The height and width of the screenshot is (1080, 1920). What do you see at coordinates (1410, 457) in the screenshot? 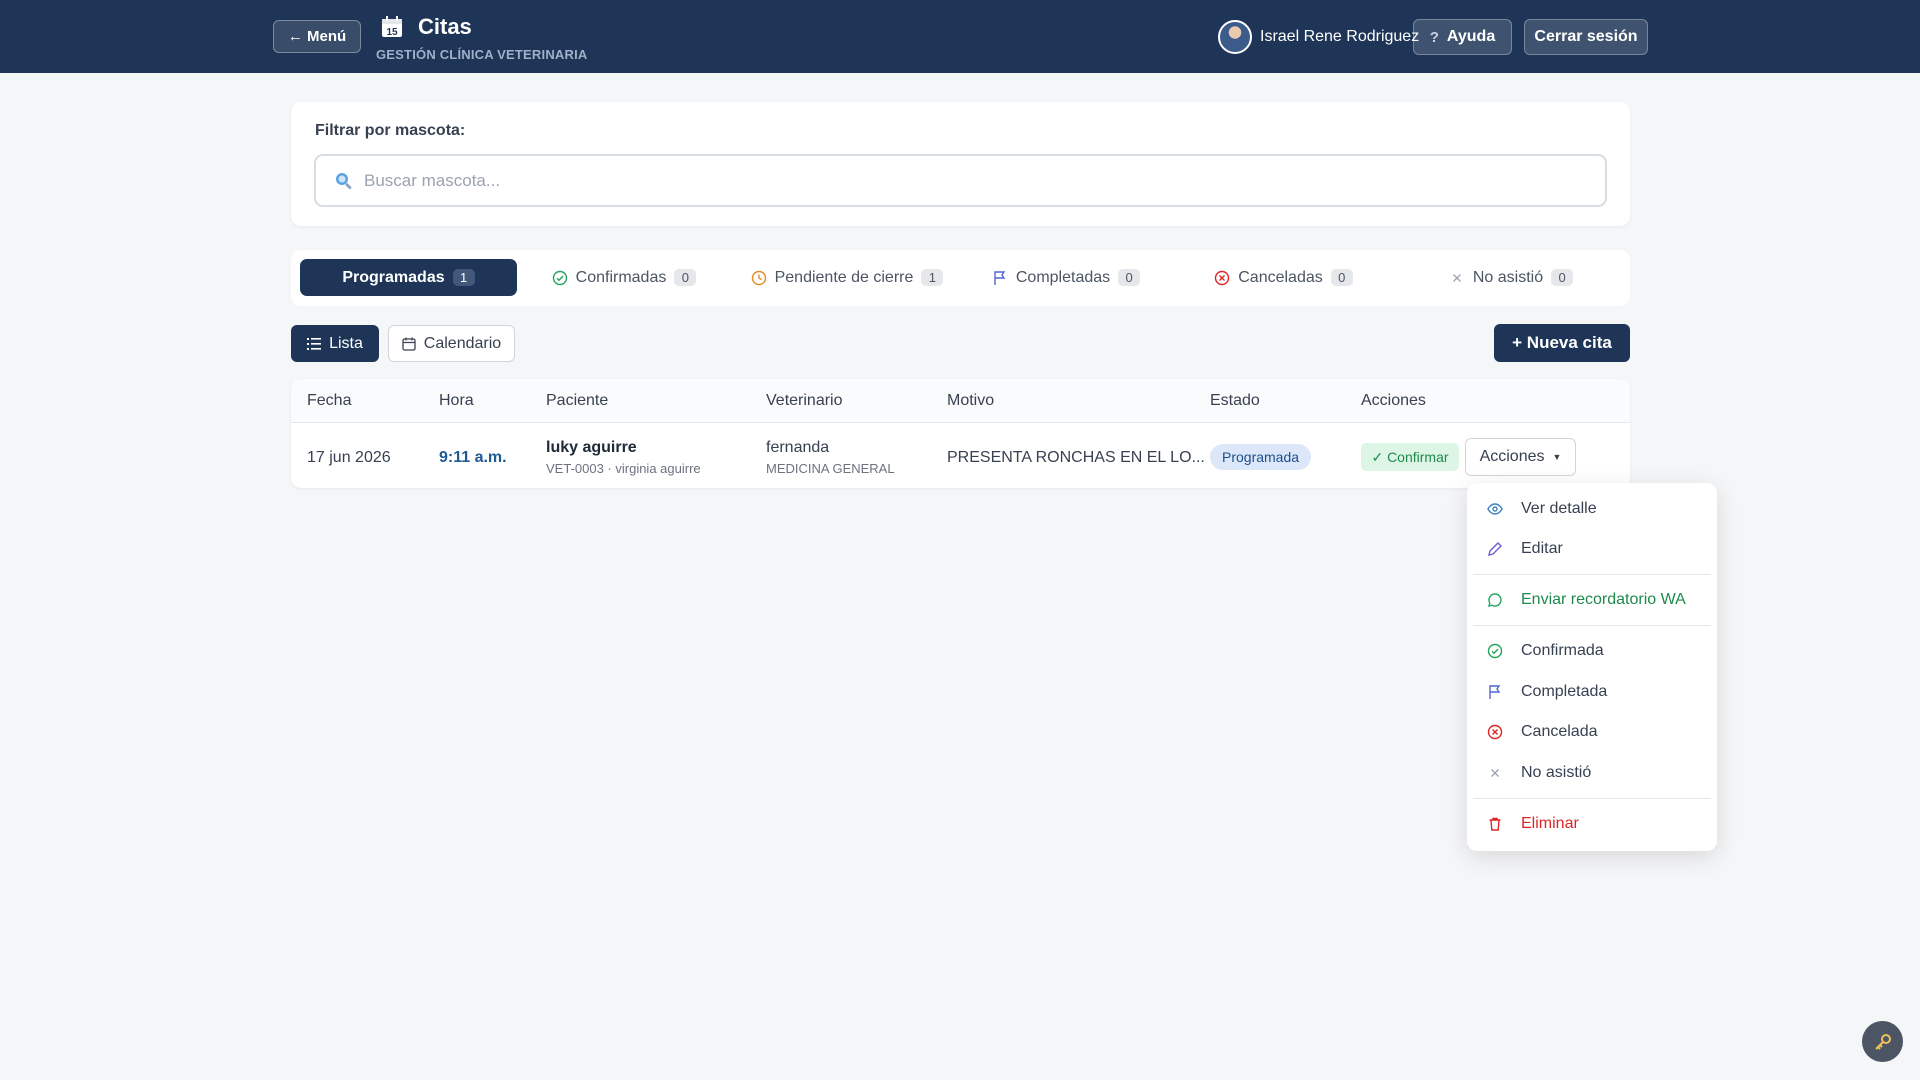
I see `confirm-button: ✓ Confirmar` at bounding box center [1410, 457].